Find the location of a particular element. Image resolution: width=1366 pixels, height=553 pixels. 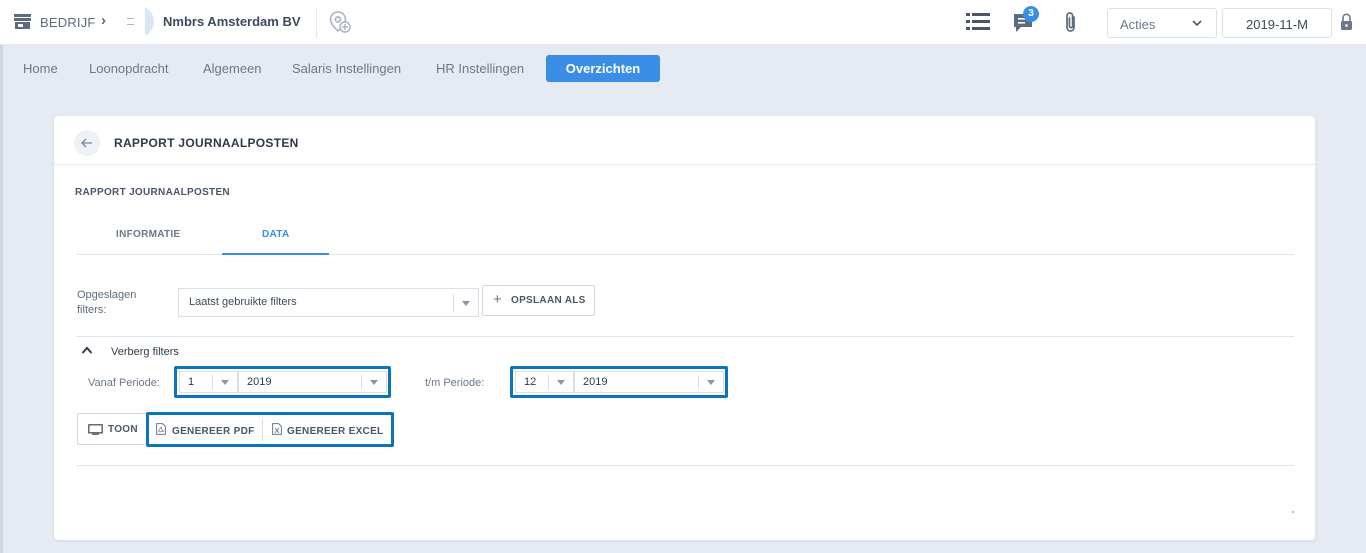

company-label: BEDRIJF is located at coordinates (68, 22).